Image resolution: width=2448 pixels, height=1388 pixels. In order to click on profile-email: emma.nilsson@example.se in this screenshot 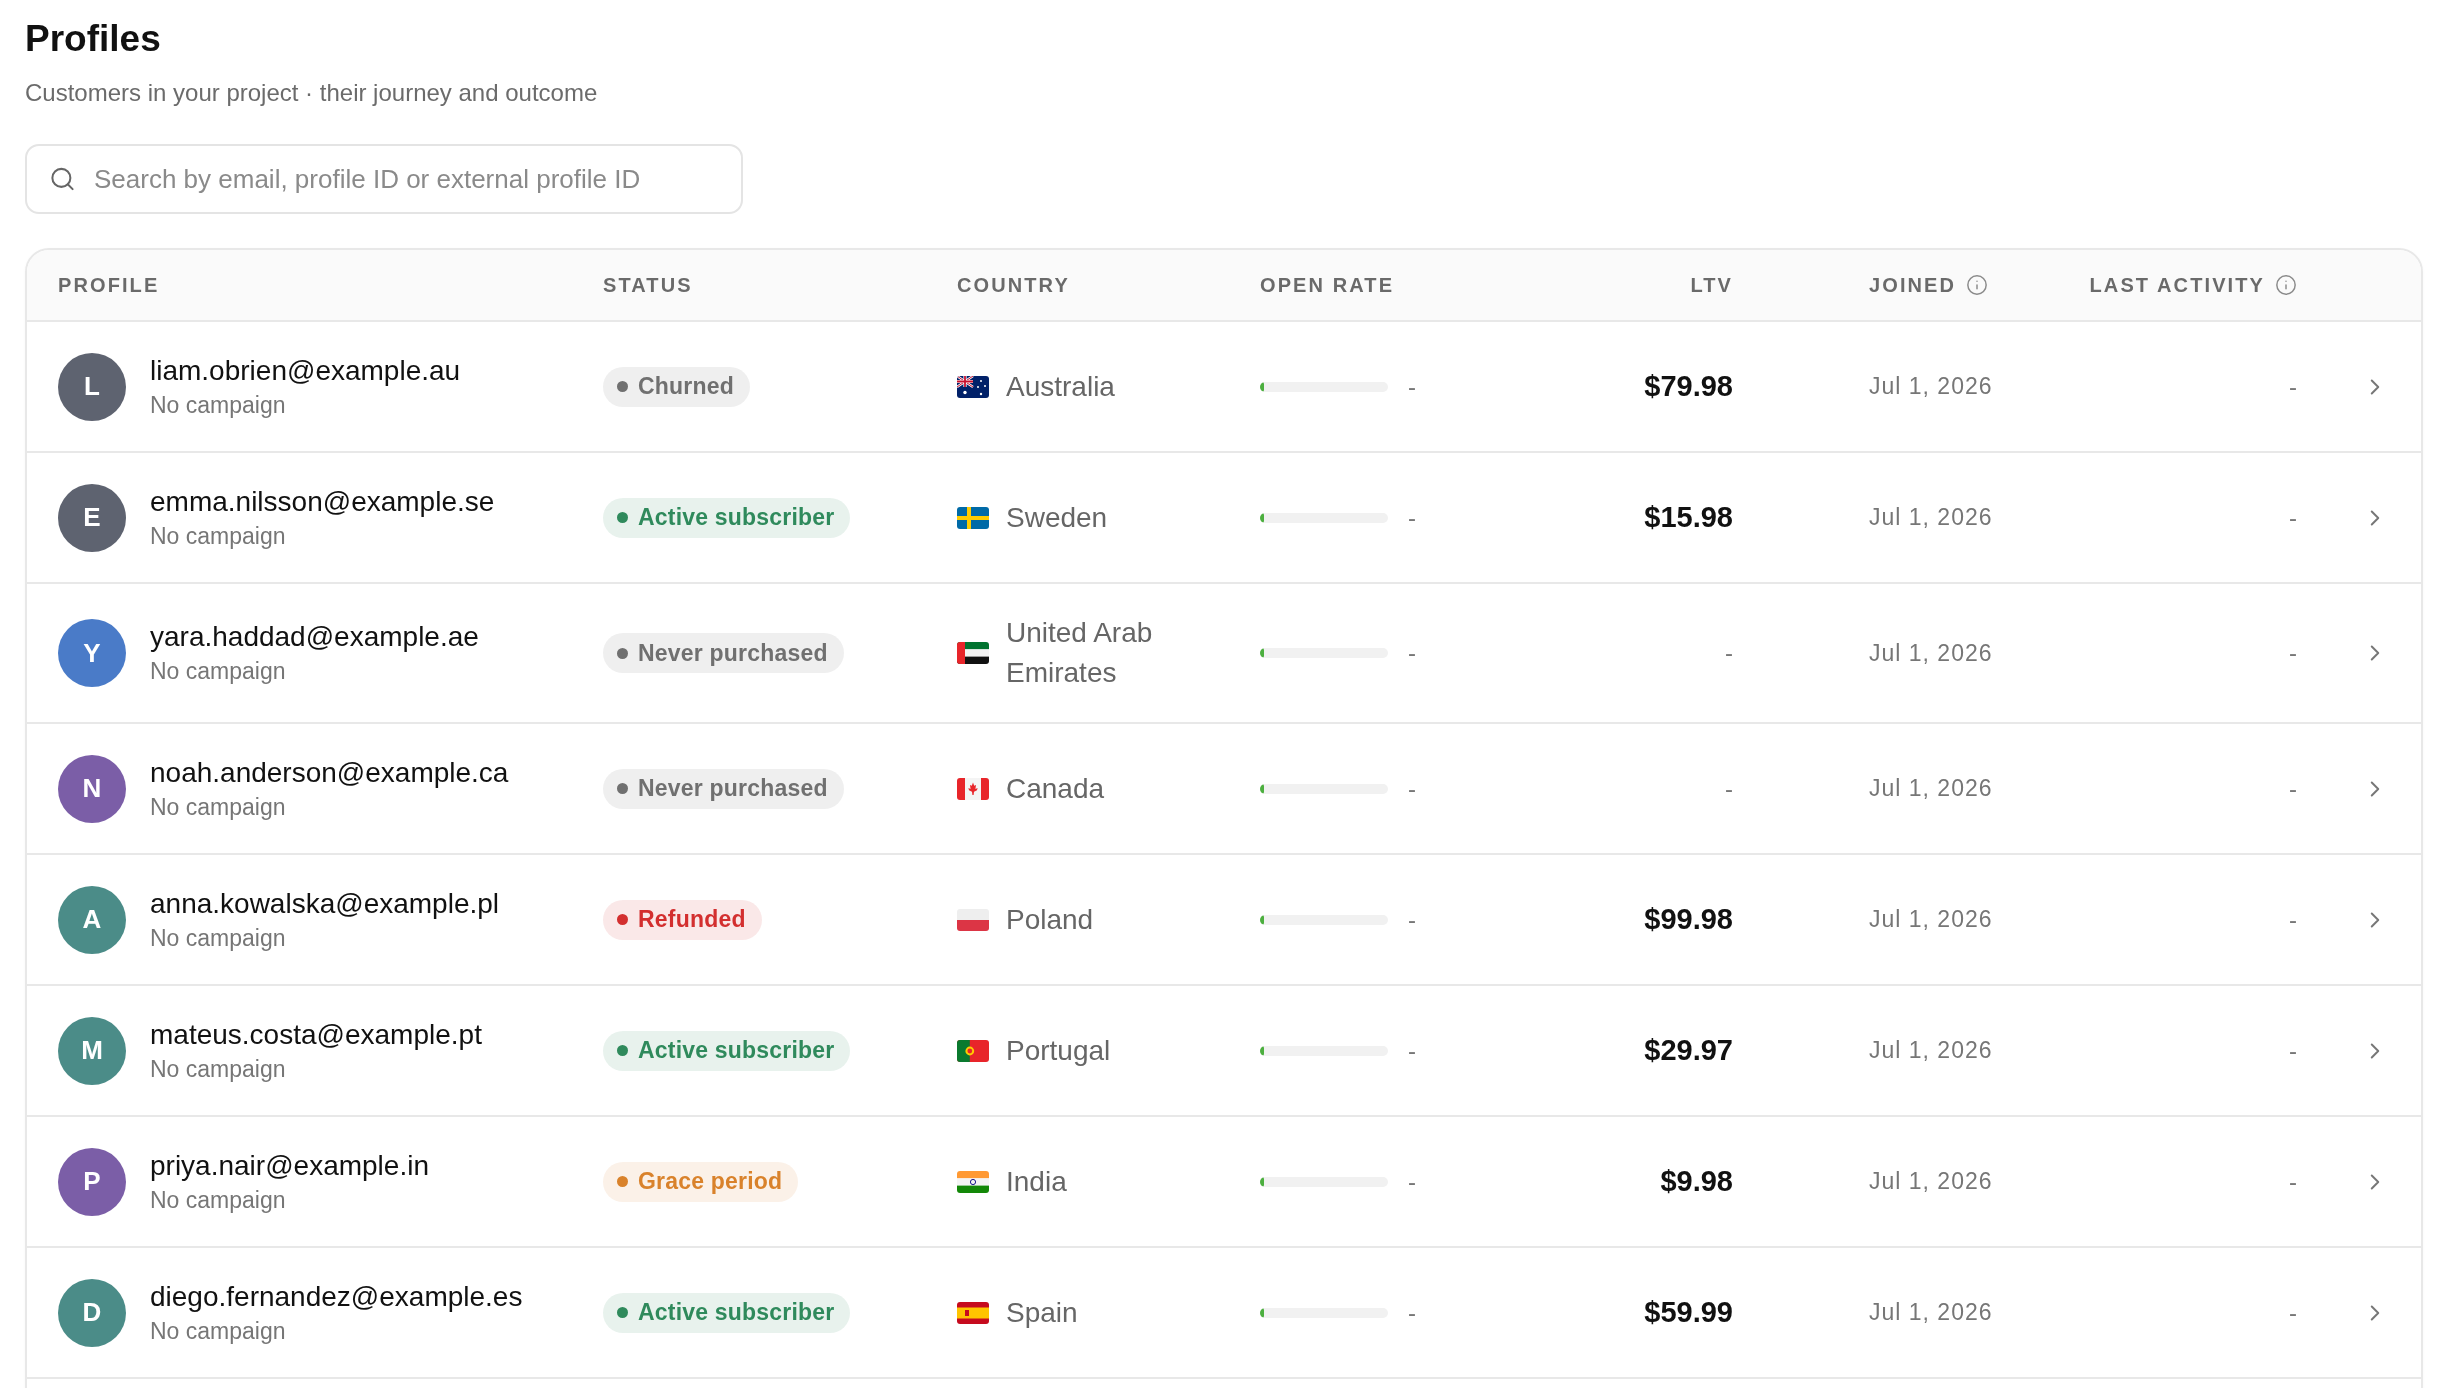, I will do `click(322, 501)`.